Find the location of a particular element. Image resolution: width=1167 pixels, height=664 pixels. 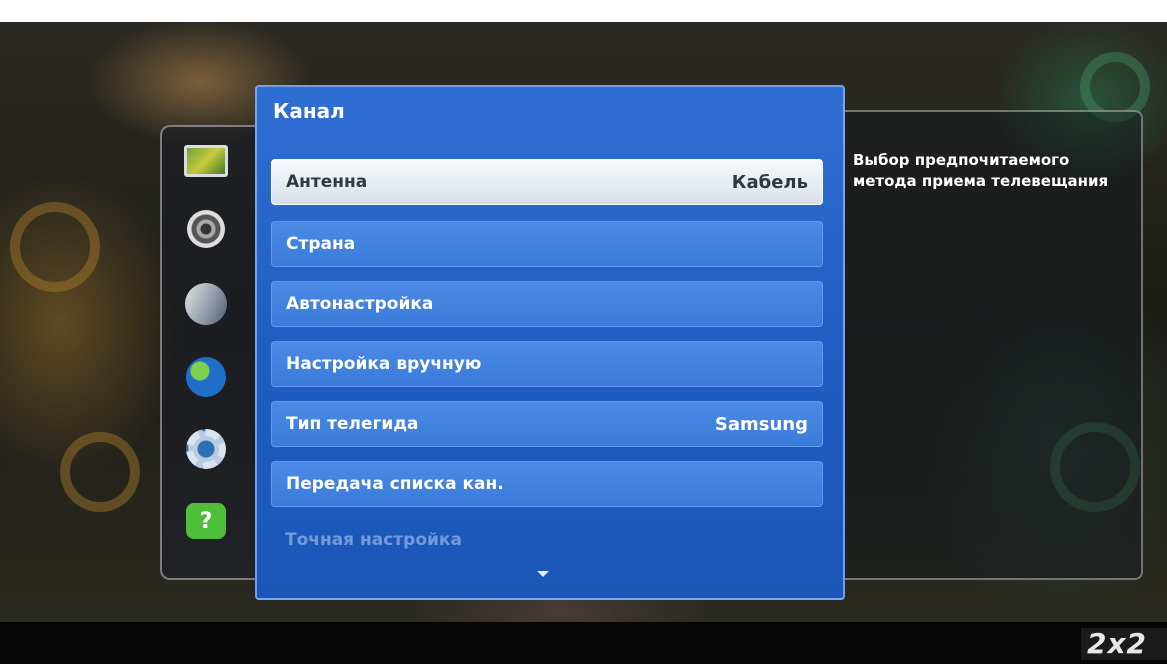

menu-item-label: Тип телегида is located at coordinates (352, 424).